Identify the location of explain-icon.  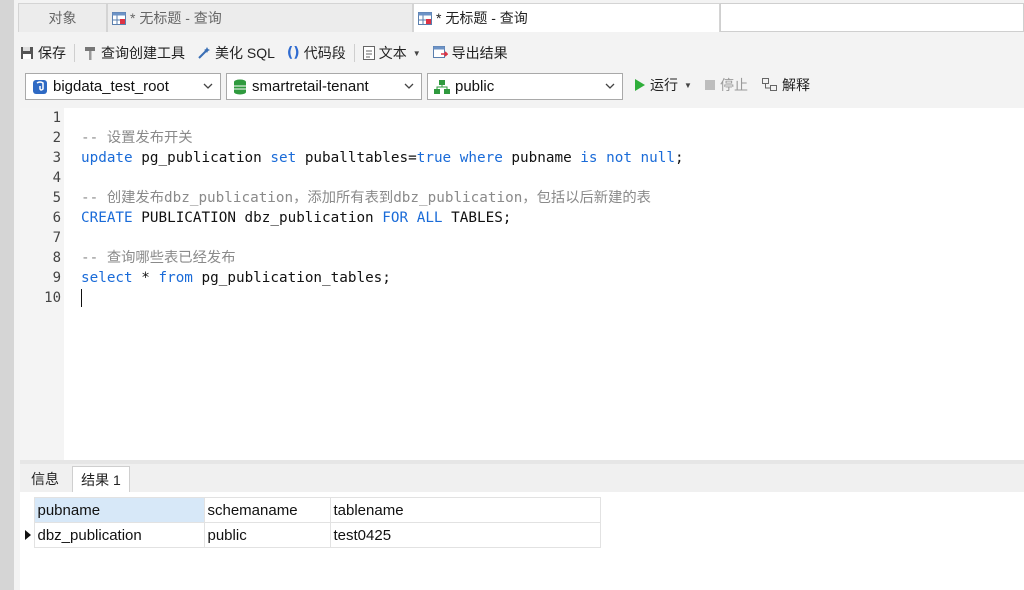
(769, 84).